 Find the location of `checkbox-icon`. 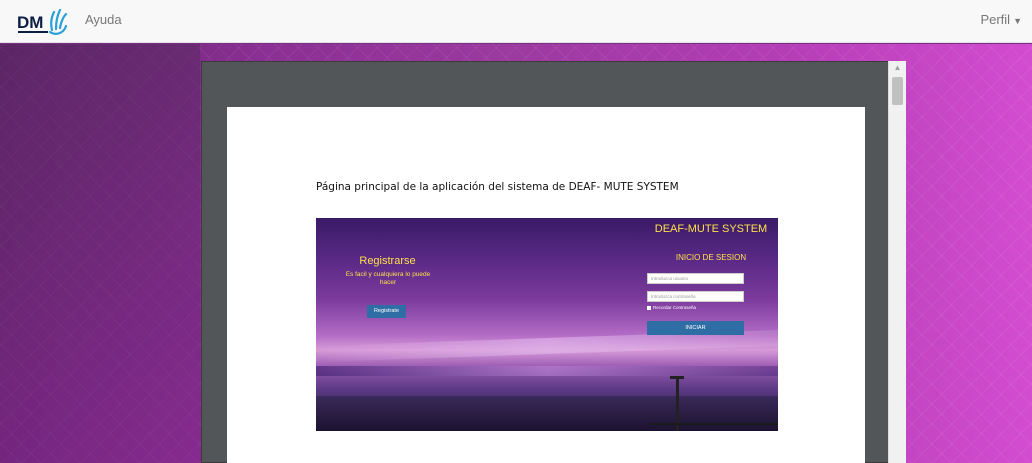

checkbox-icon is located at coordinates (649, 307).